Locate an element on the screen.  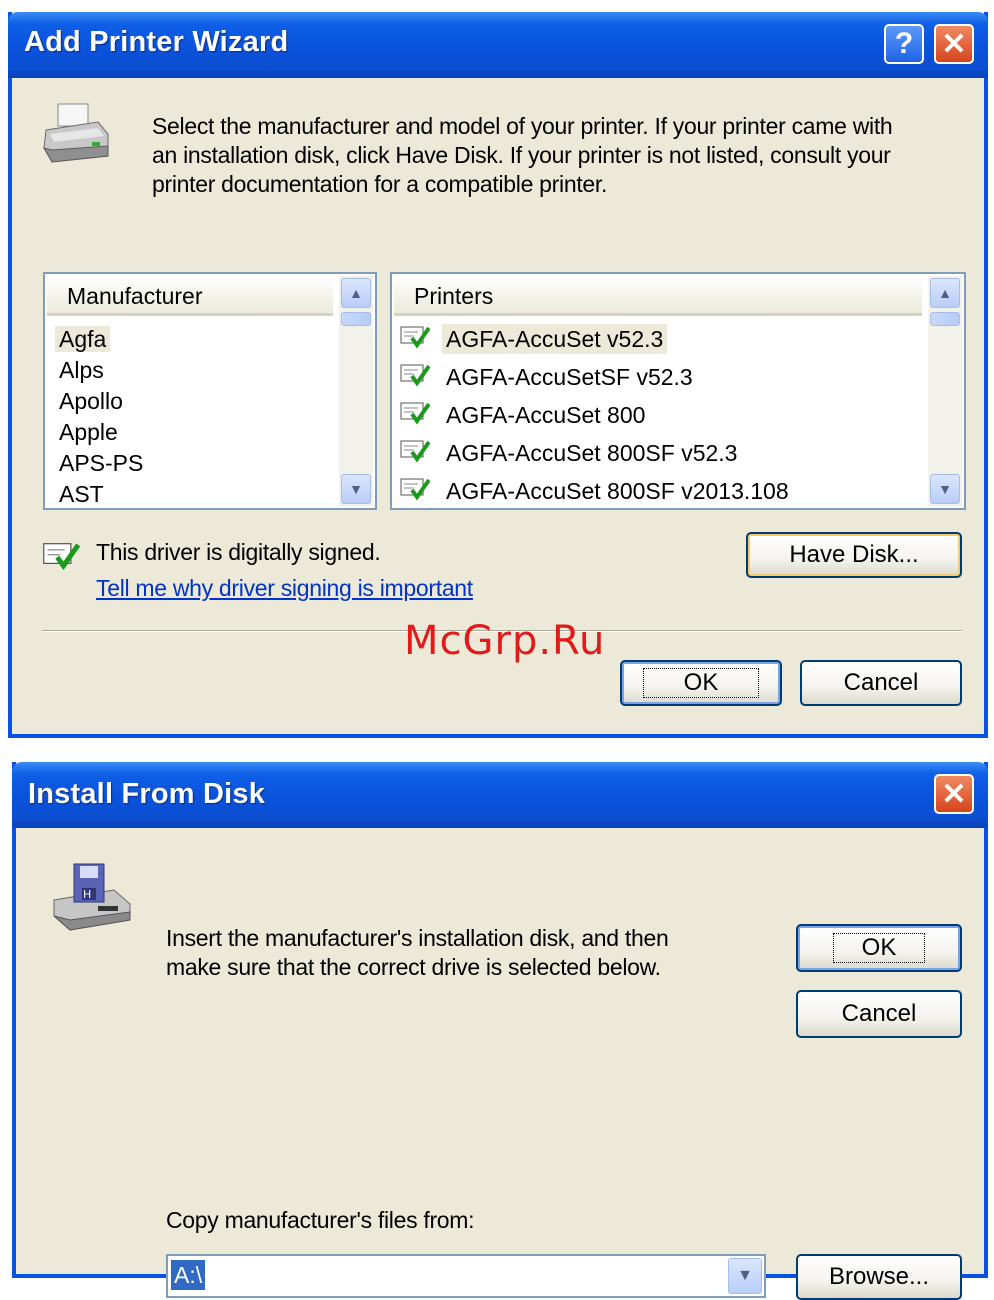
help-button: ? is located at coordinates (904, 44).